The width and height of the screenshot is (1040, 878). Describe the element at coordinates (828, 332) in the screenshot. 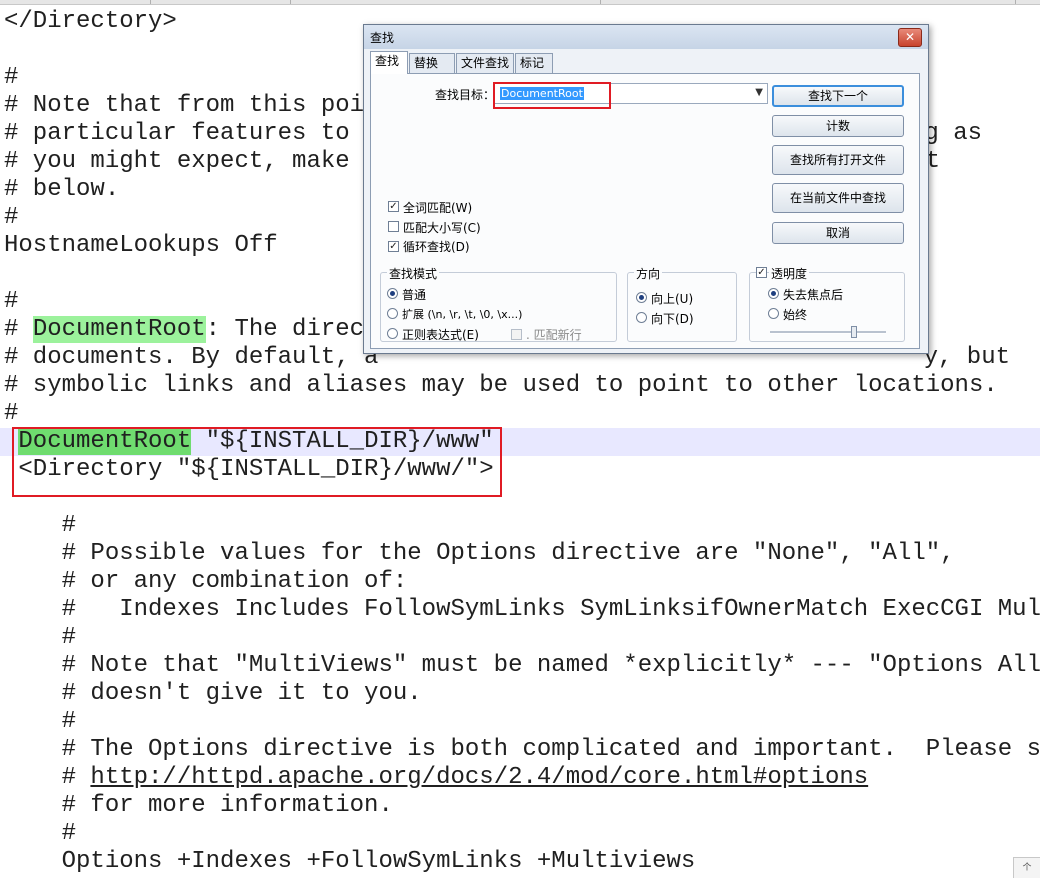

I see `transparency-slider` at that location.